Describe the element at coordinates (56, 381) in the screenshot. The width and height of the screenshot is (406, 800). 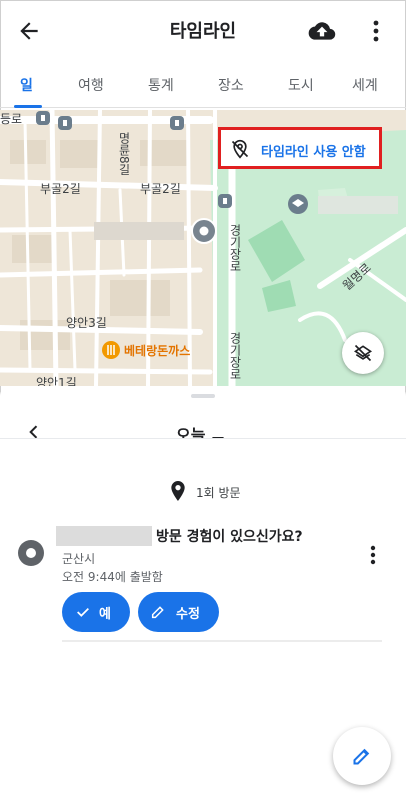
I see `map-label-road: 양안1길` at that location.